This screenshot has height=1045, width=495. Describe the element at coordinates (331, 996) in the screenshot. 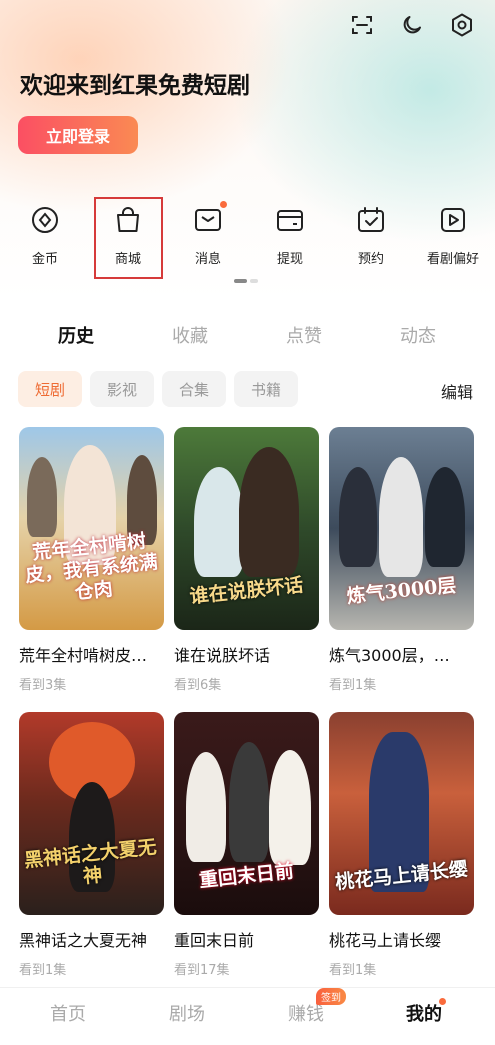

I see `checkin-badge: 签到` at that location.